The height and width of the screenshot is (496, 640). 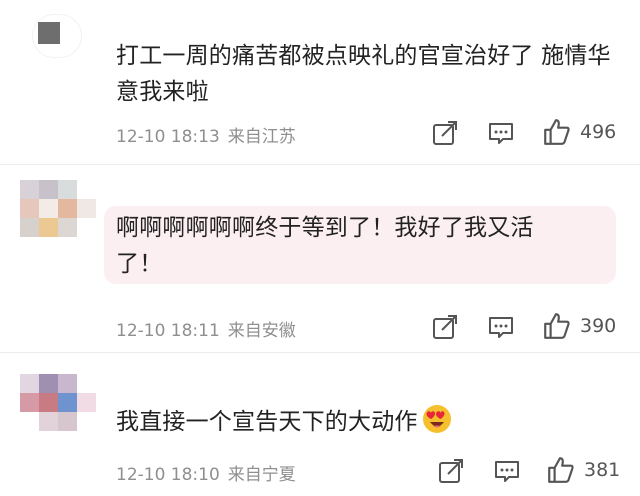 What do you see at coordinates (598, 132) in the screenshot?
I see `like-count: 496` at bounding box center [598, 132].